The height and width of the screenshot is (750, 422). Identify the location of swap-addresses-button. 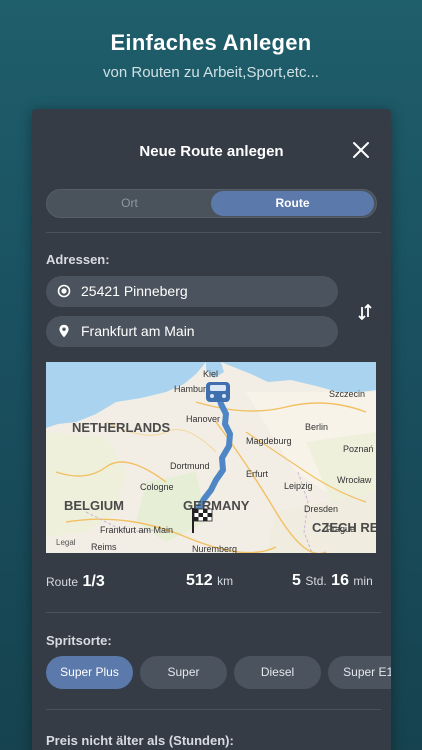
(365, 312).